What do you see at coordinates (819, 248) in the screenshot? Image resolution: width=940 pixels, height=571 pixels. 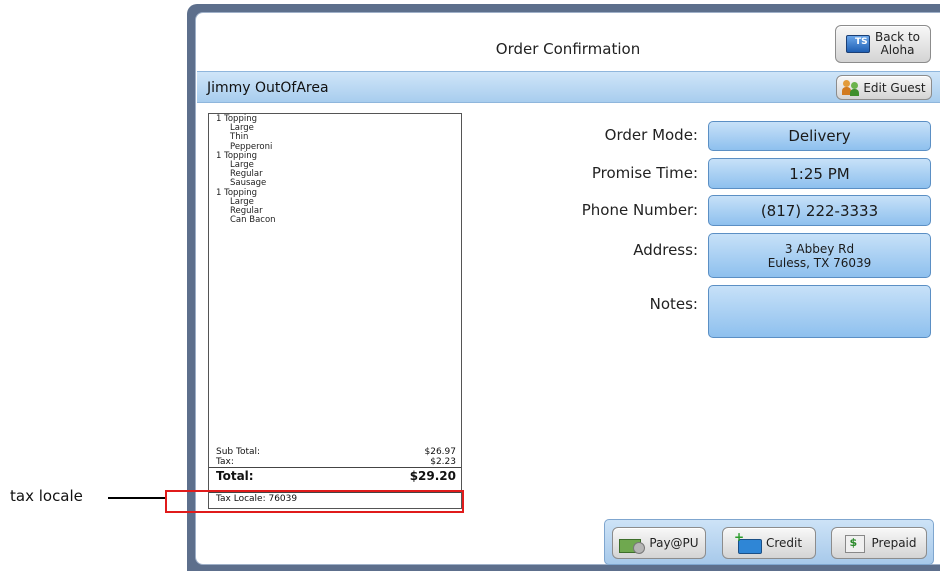 I see `address-line1: 3 Abbey Rd` at bounding box center [819, 248].